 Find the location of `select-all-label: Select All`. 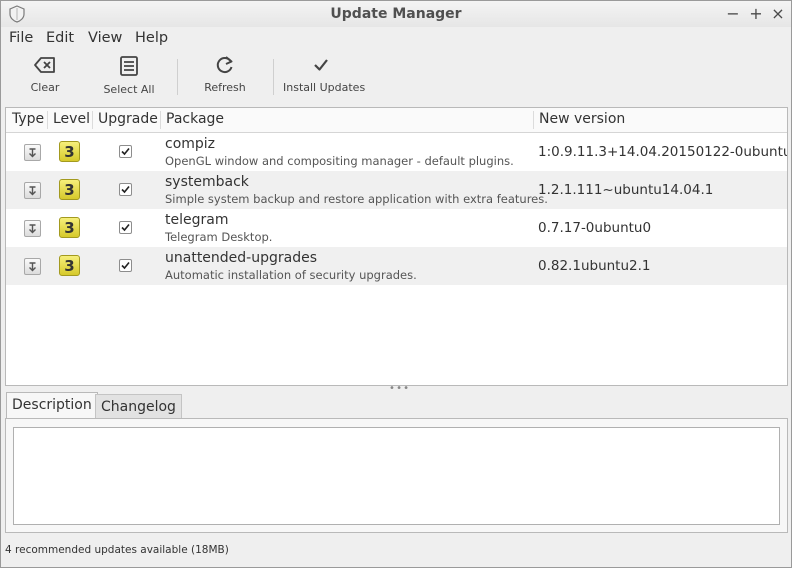

select-all-label: Select All is located at coordinates (129, 89).